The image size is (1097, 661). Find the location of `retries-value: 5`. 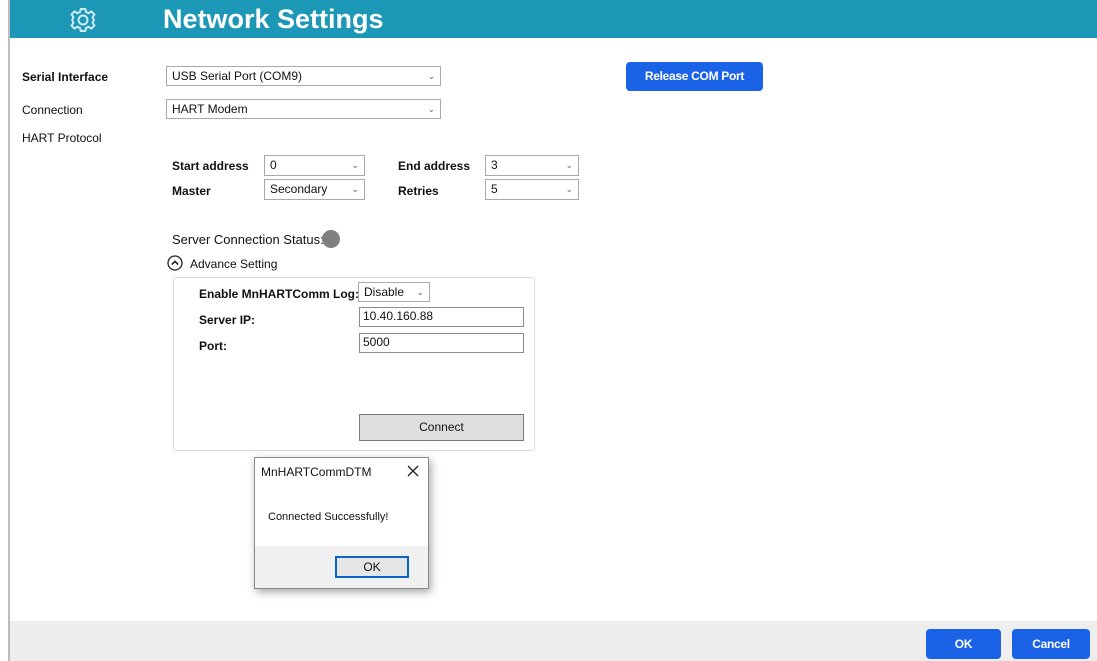

retries-value: 5 is located at coordinates (494, 189).